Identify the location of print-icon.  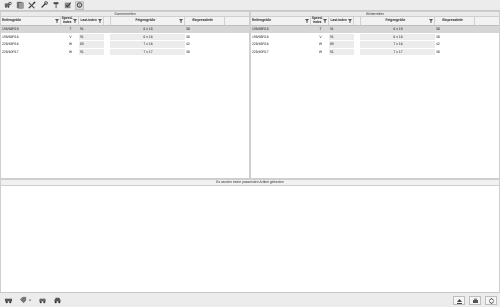
(475, 300).